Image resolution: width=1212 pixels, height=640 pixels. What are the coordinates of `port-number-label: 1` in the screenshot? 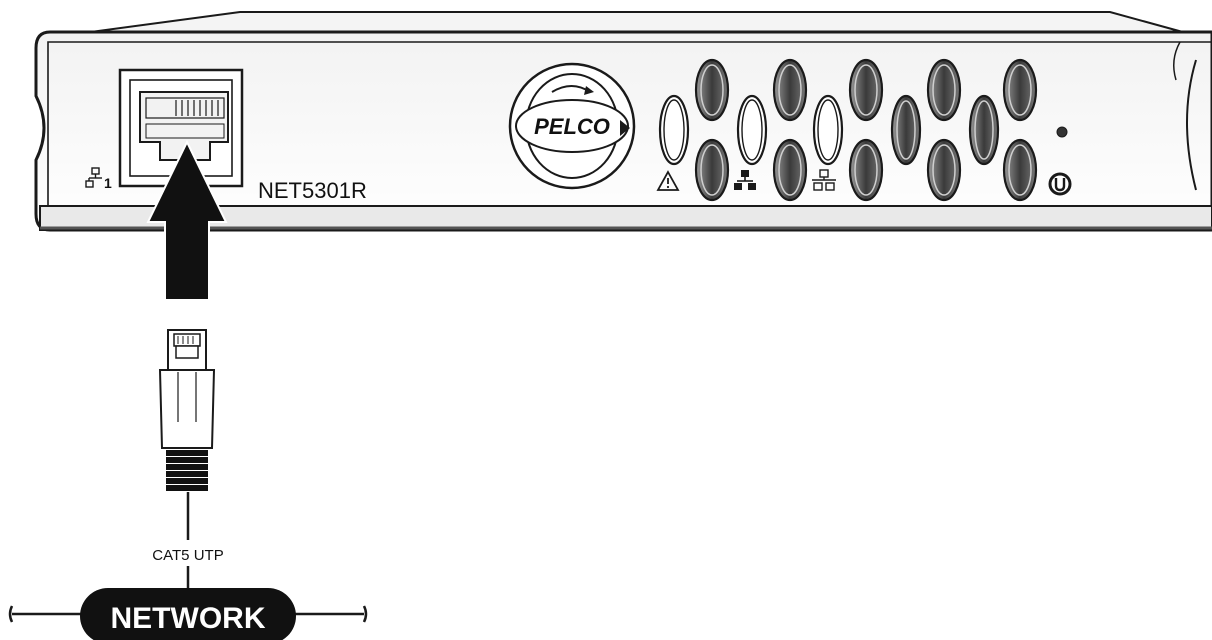 It's located at (108, 183).